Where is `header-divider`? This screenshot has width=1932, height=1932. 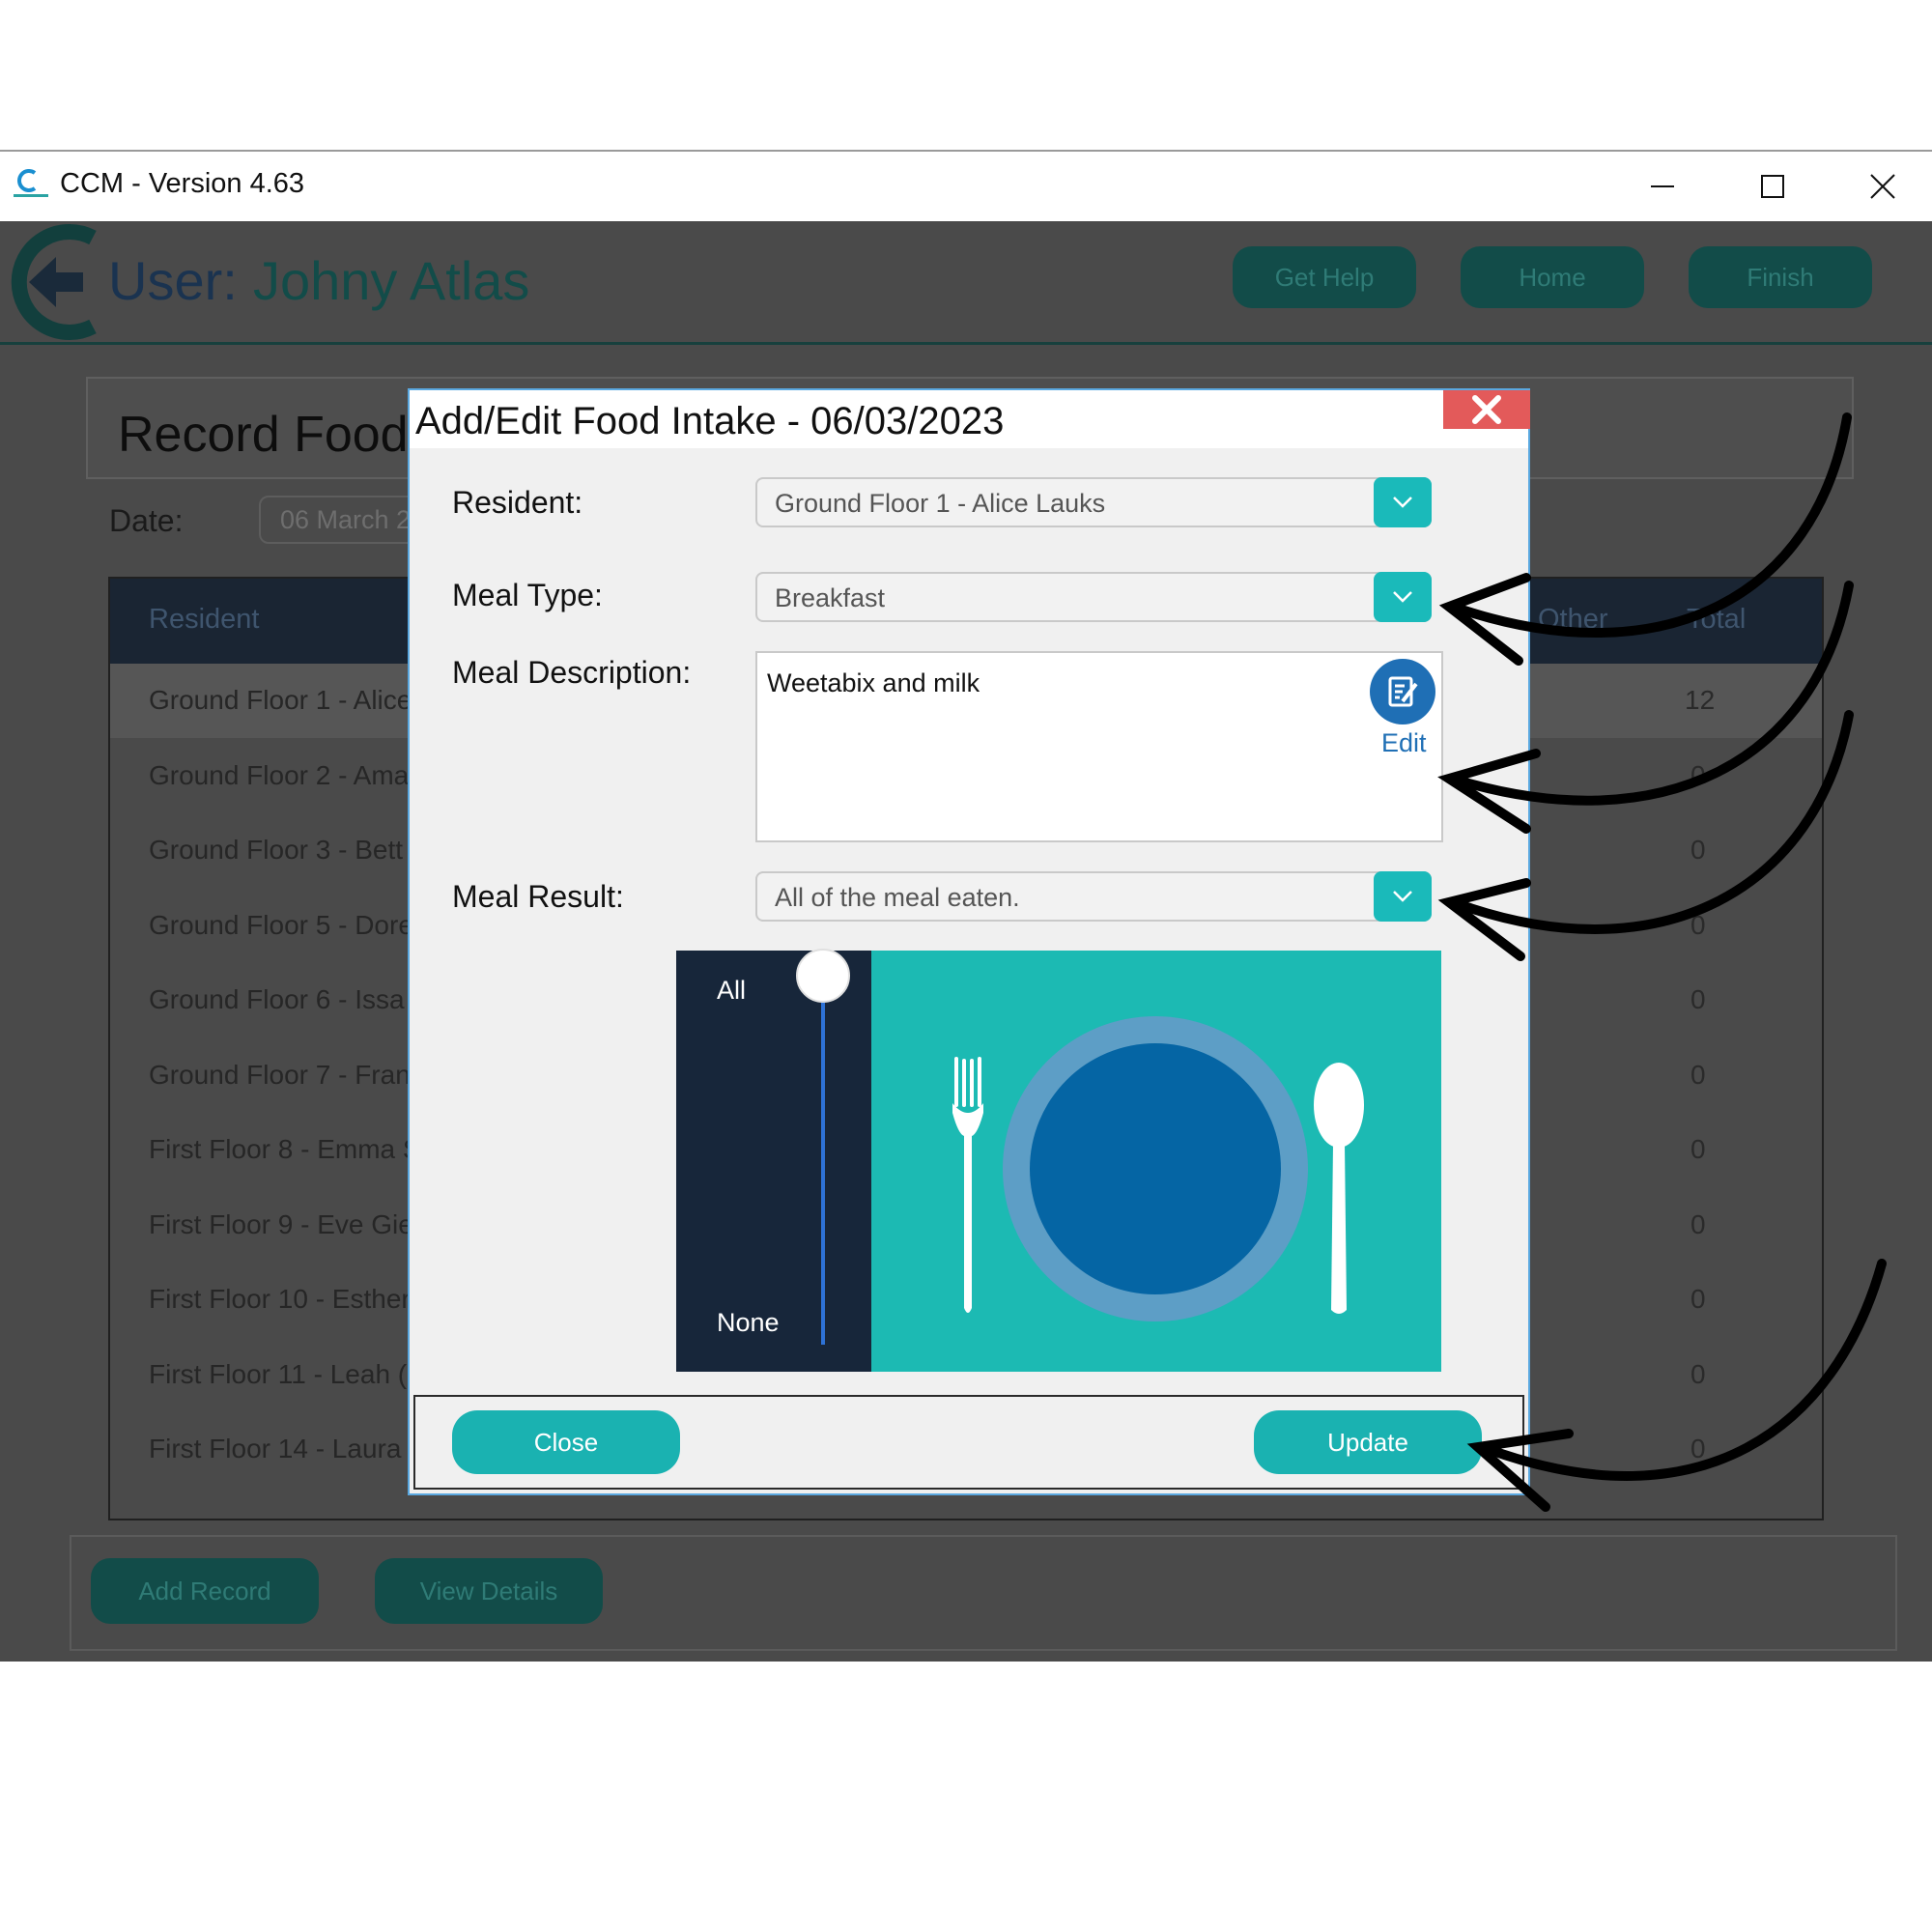 header-divider is located at coordinates (966, 343).